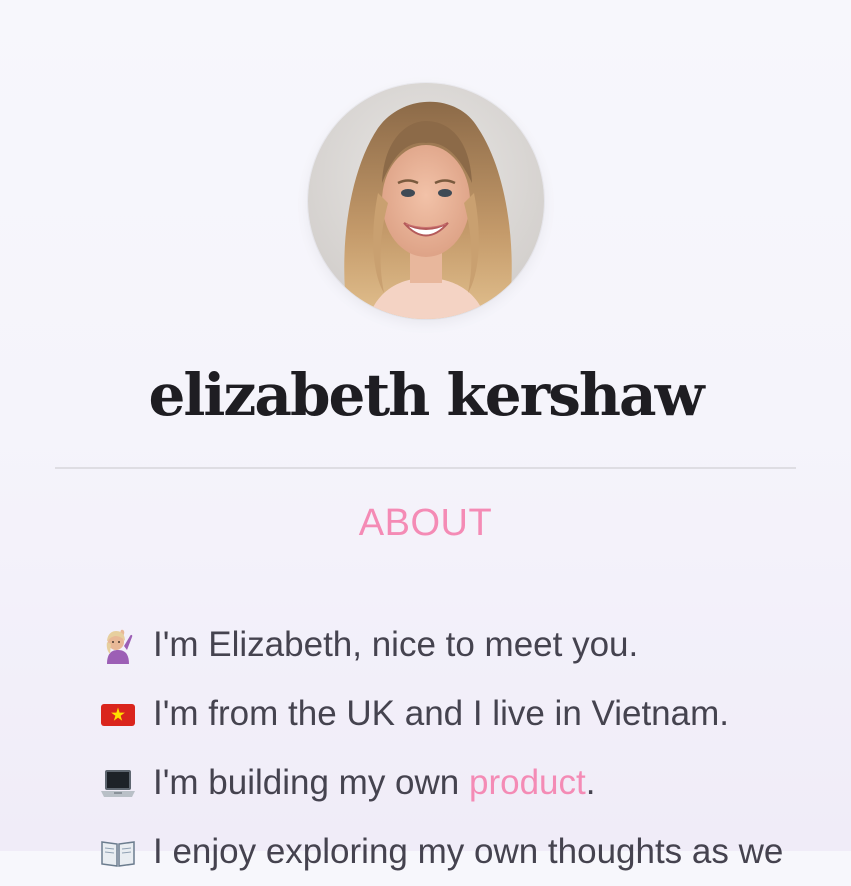 This screenshot has height=886, width=851. Describe the element at coordinates (118, 645) in the screenshot. I see `person-raising-hand-icon` at that location.